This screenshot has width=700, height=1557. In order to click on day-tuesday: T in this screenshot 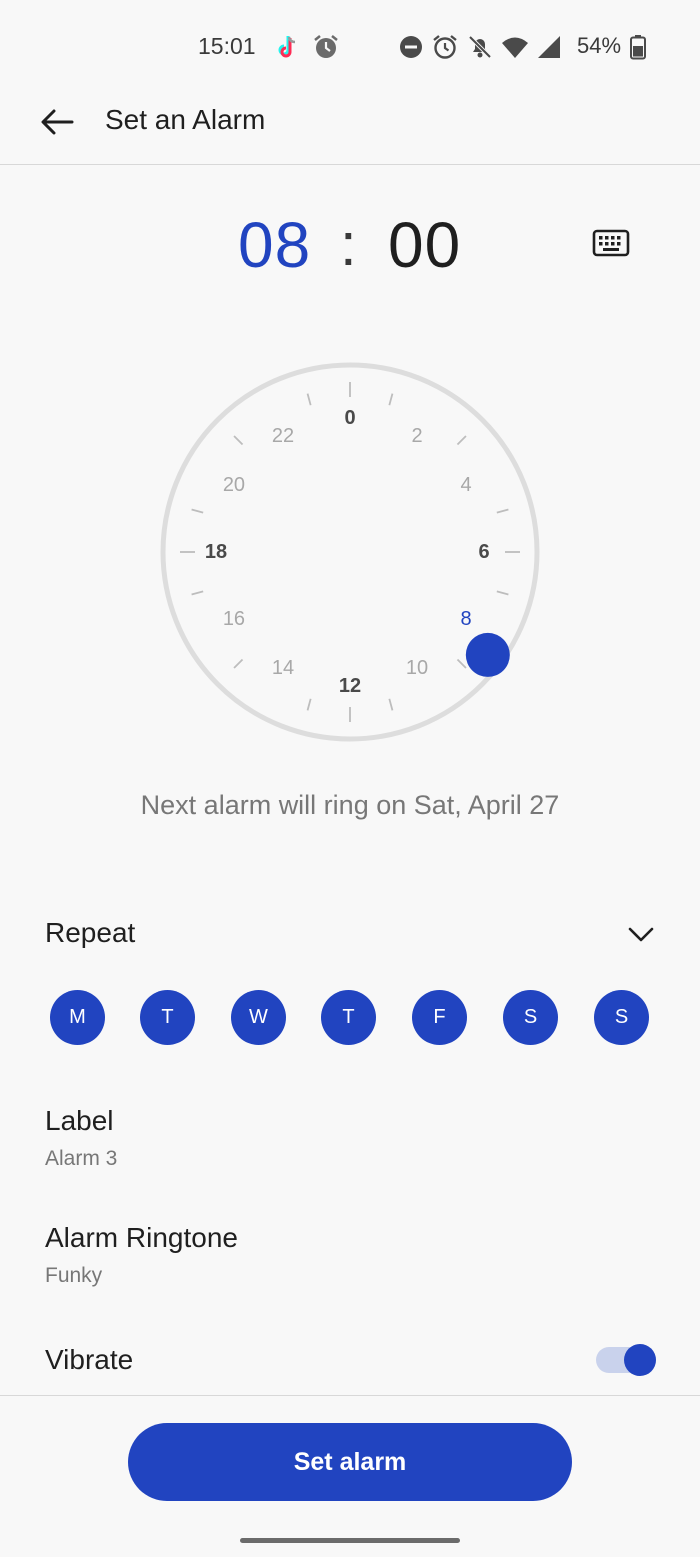, I will do `click(167, 1017)`.